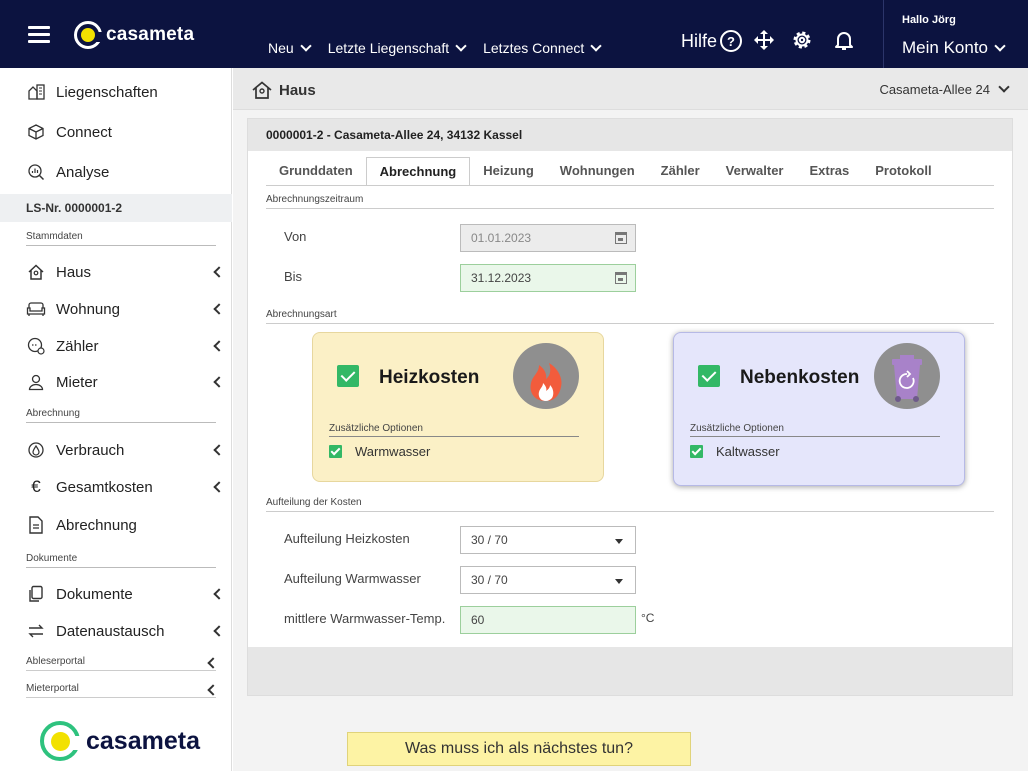 The width and height of the screenshot is (1028, 771). What do you see at coordinates (944, 89) in the screenshot?
I see `address-selector: Casameta-Allee 24` at bounding box center [944, 89].